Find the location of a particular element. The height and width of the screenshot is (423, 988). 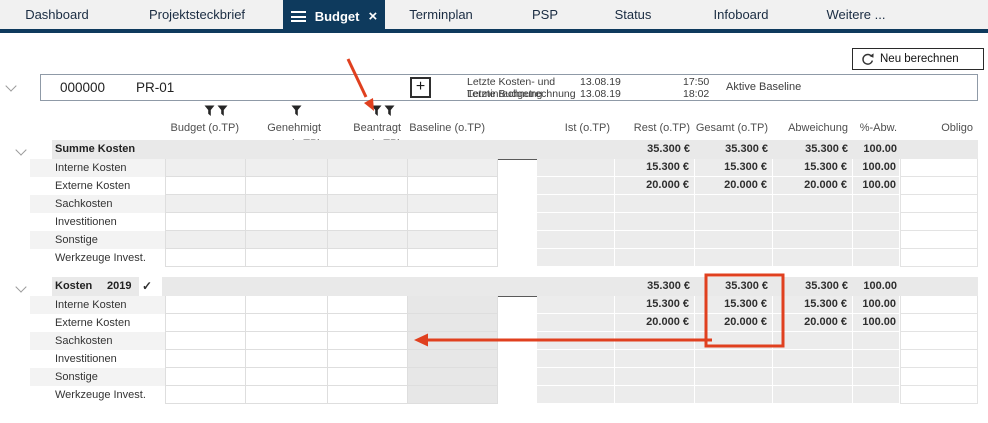

hamburger-menu-icon is located at coordinates (298, 17).